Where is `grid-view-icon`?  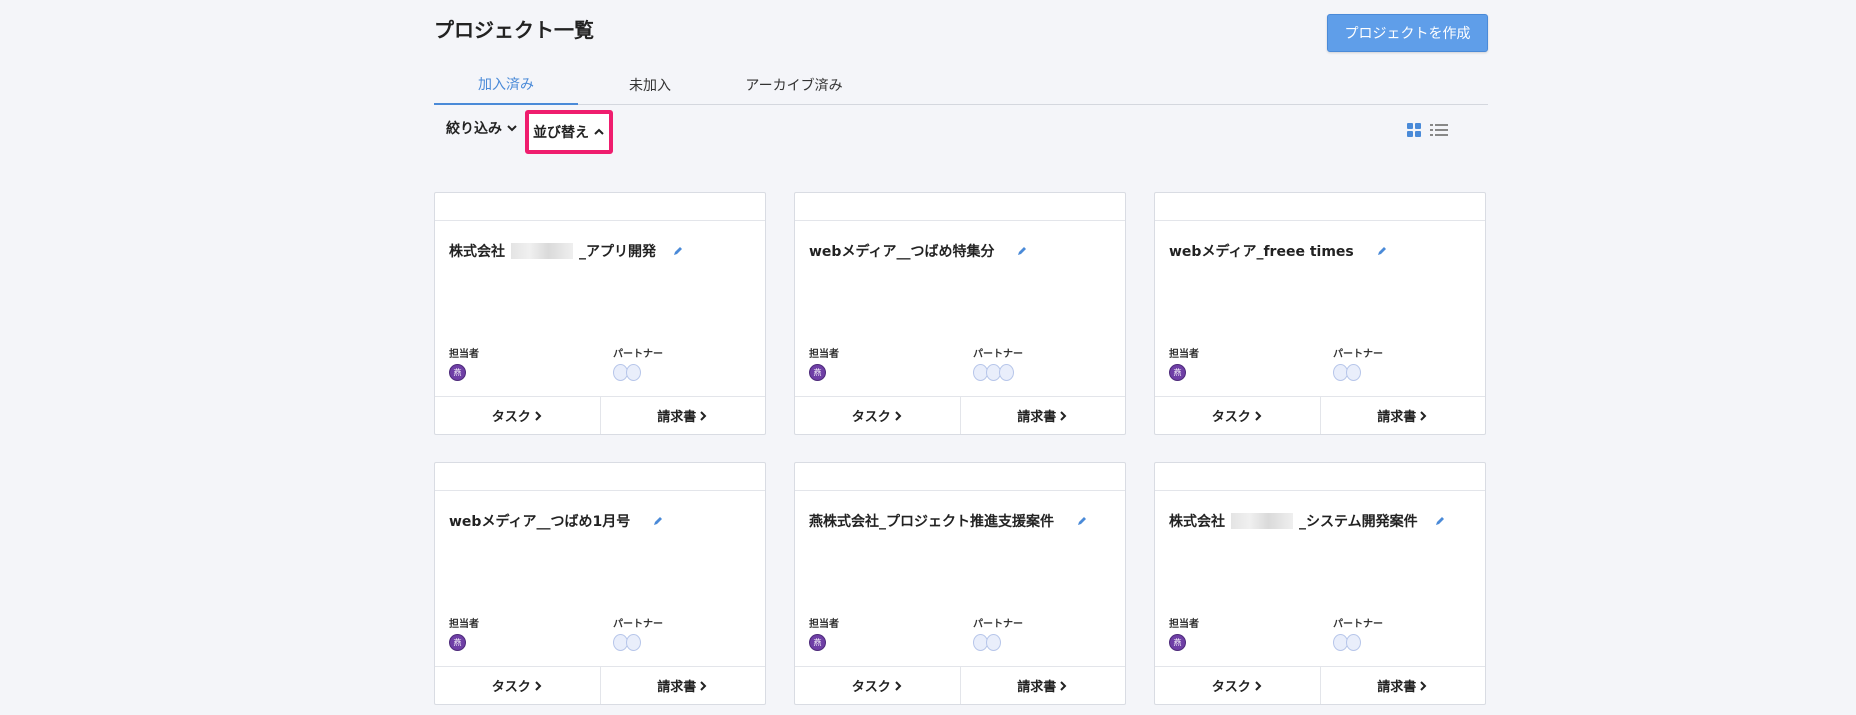 grid-view-icon is located at coordinates (1414, 130).